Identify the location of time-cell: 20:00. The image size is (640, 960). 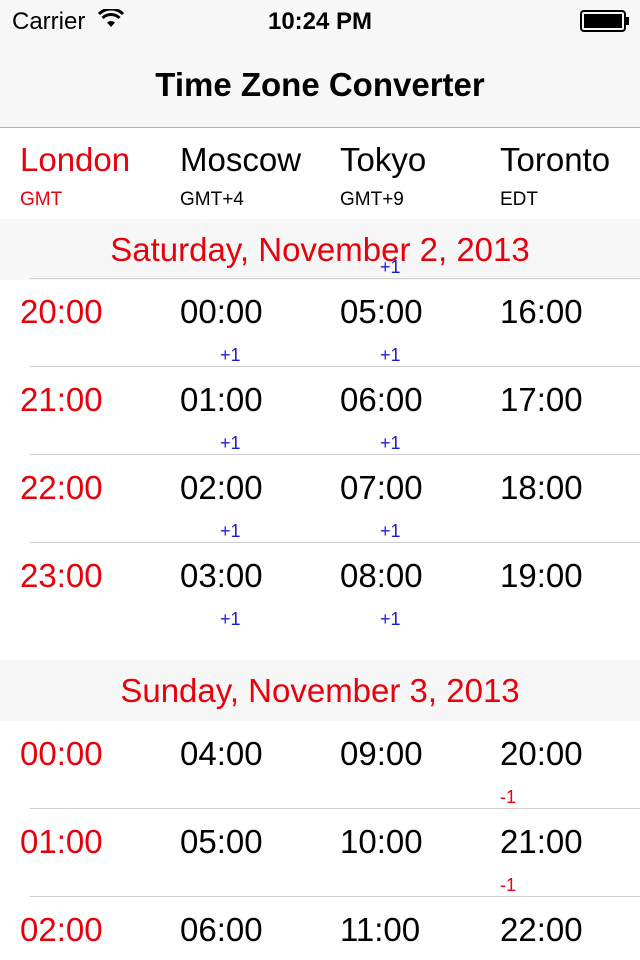
(61, 311).